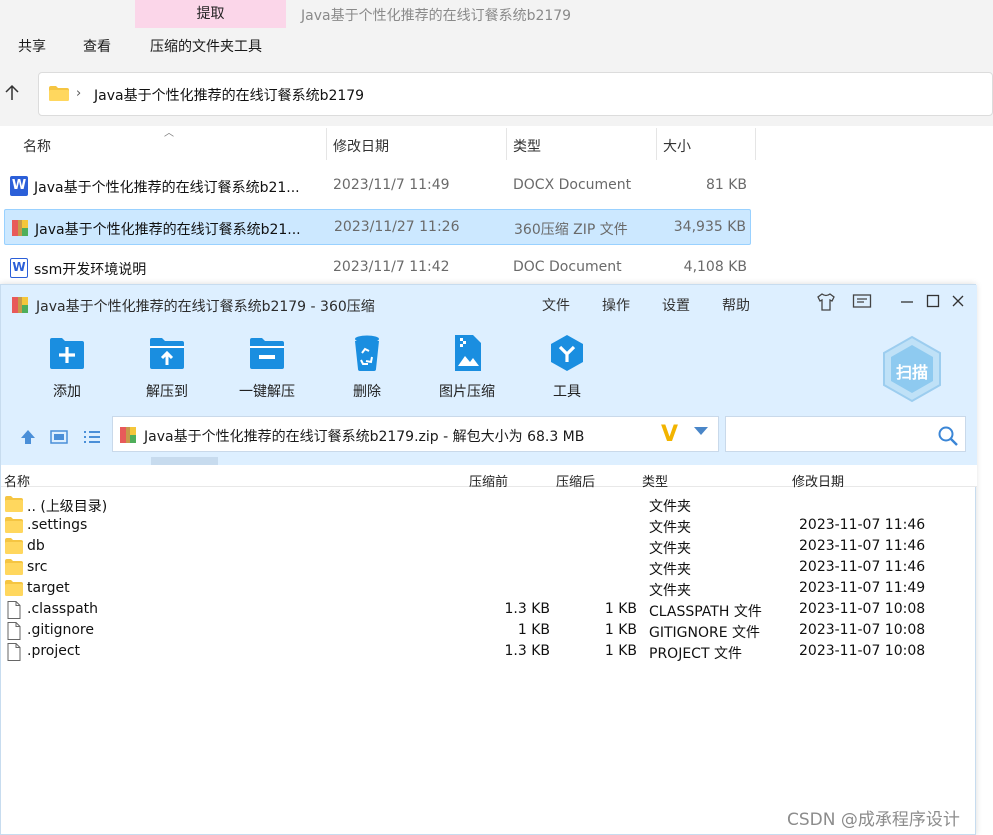 The width and height of the screenshot is (993, 835). Describe the element at coordinates (676, 305) in the screenshot. I see `menu-settings: 设置` at that location.